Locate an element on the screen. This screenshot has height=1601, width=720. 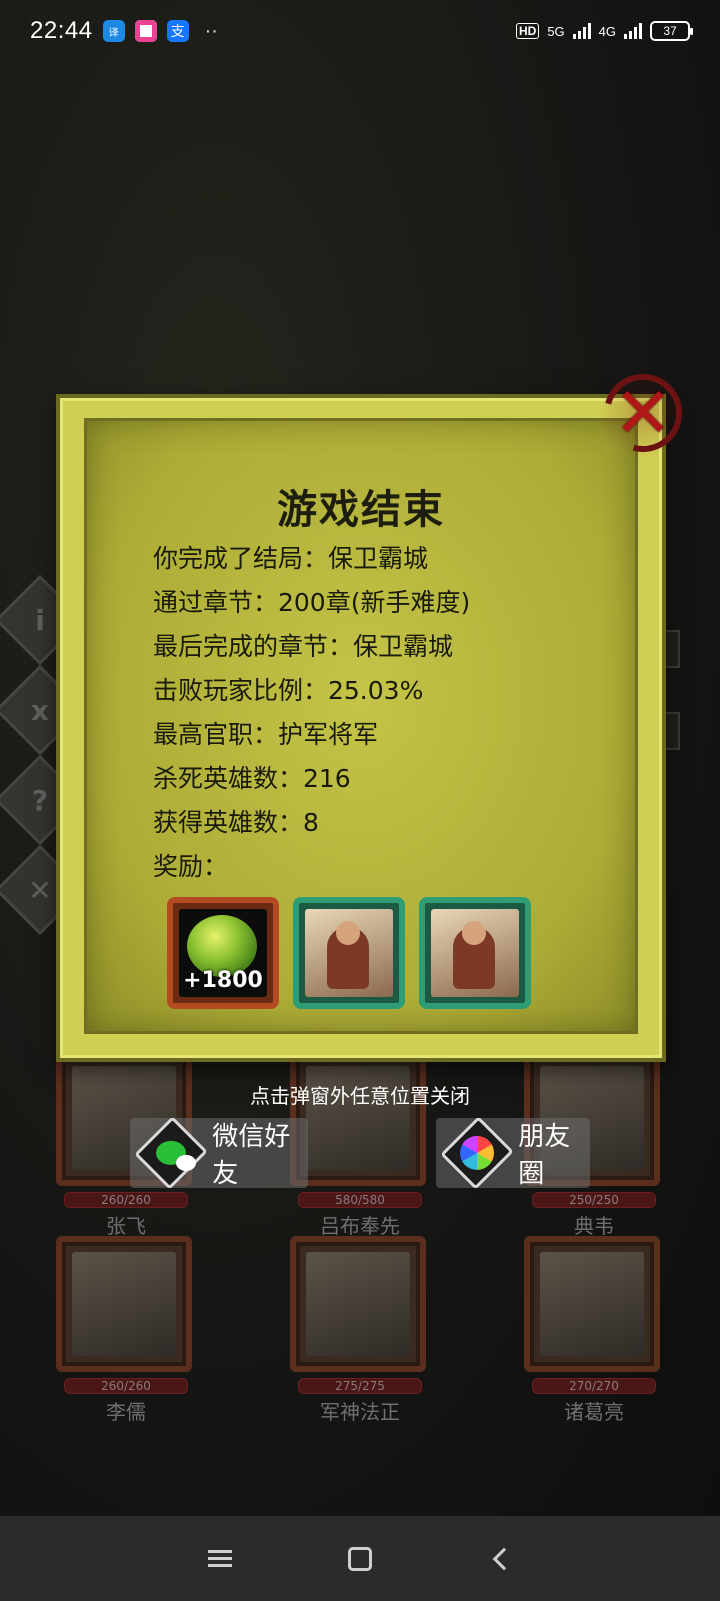
share-wechat-button: 微信好友 is located at coordinates (219, 1153).